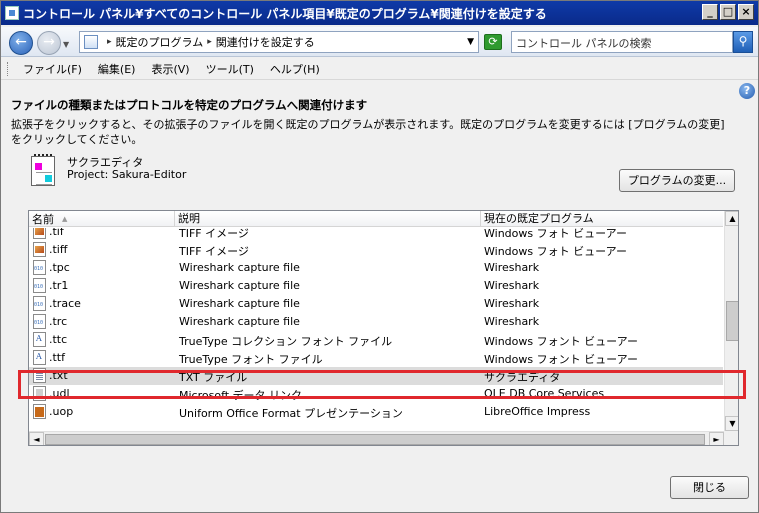 The height and width of the screenshot is (513, 759). I want to click on table-row: .tpc Wireshark capture file Wireshark, so click(376, 268).